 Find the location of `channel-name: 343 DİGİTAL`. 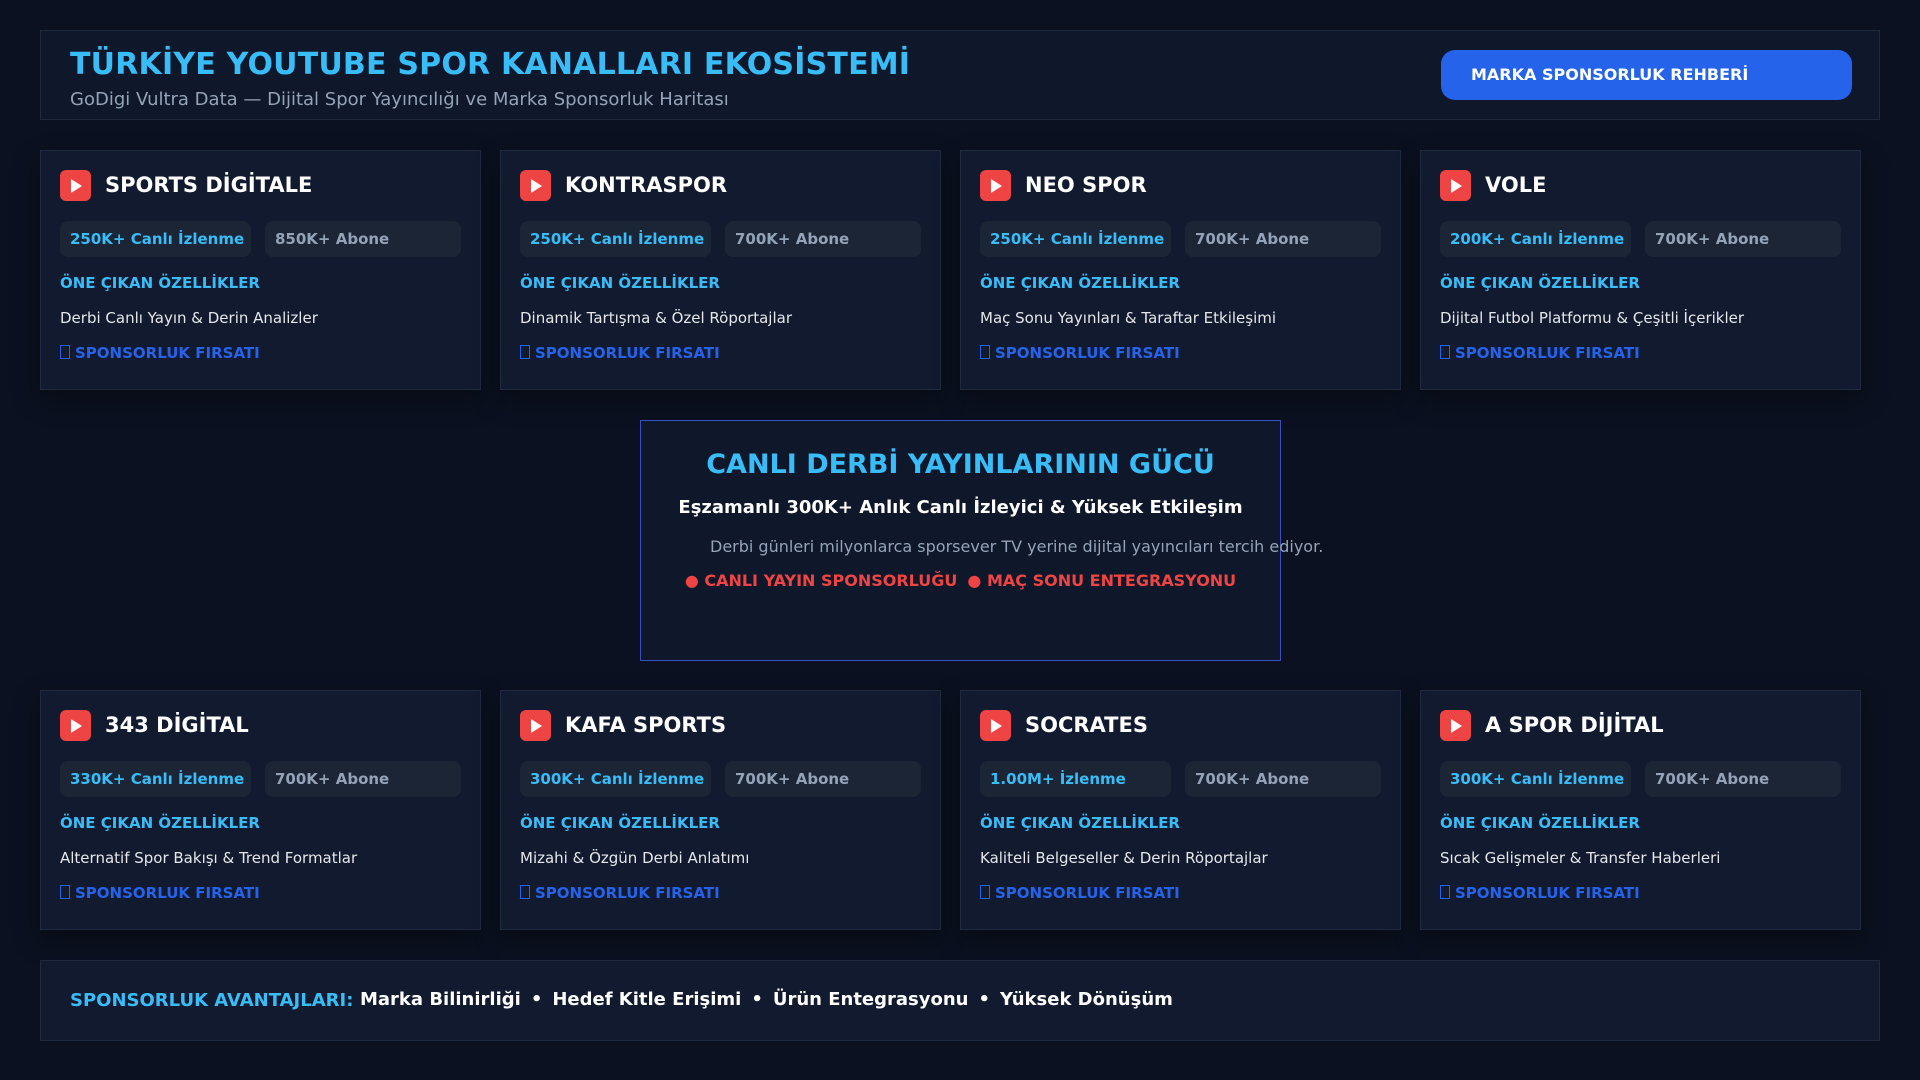

channel-name: 343 DİGİTAL is located at coordinates (177, 725).